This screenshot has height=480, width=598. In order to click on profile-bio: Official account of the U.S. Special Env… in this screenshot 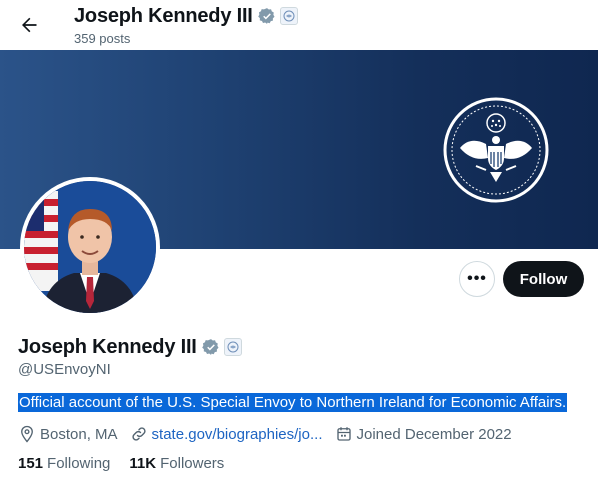, I will do `click(293, 402)`.